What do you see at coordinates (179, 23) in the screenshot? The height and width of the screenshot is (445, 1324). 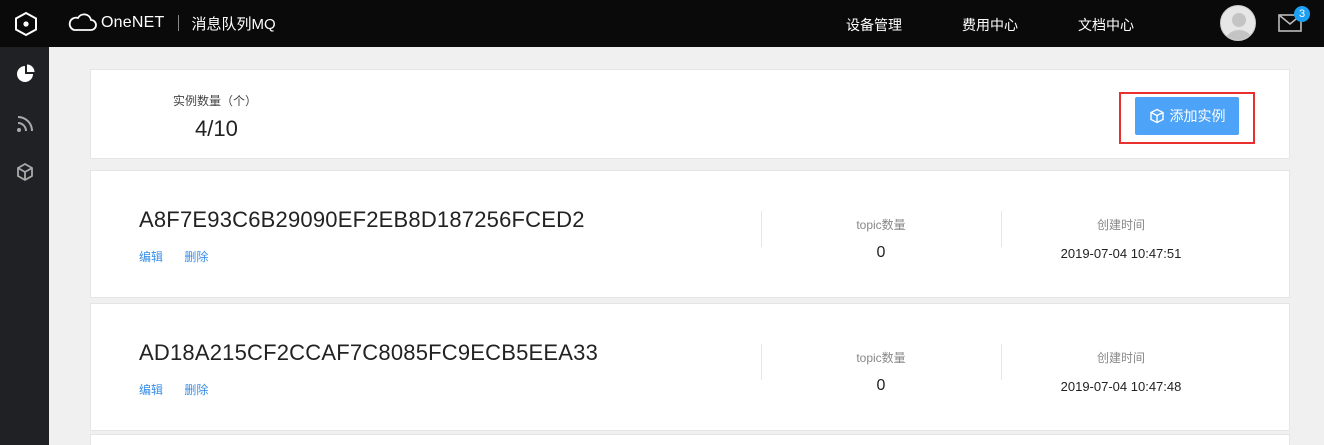 I see `brand-separator` at bounding box center [179, 23].